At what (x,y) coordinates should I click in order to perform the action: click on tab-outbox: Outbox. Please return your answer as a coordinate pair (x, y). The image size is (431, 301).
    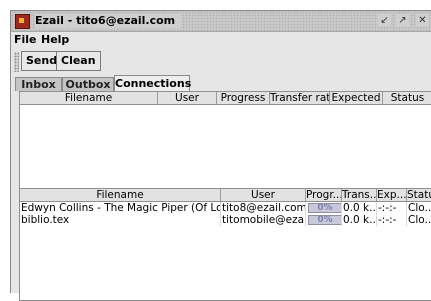
    Looking at the image, I should click on (88, 84).